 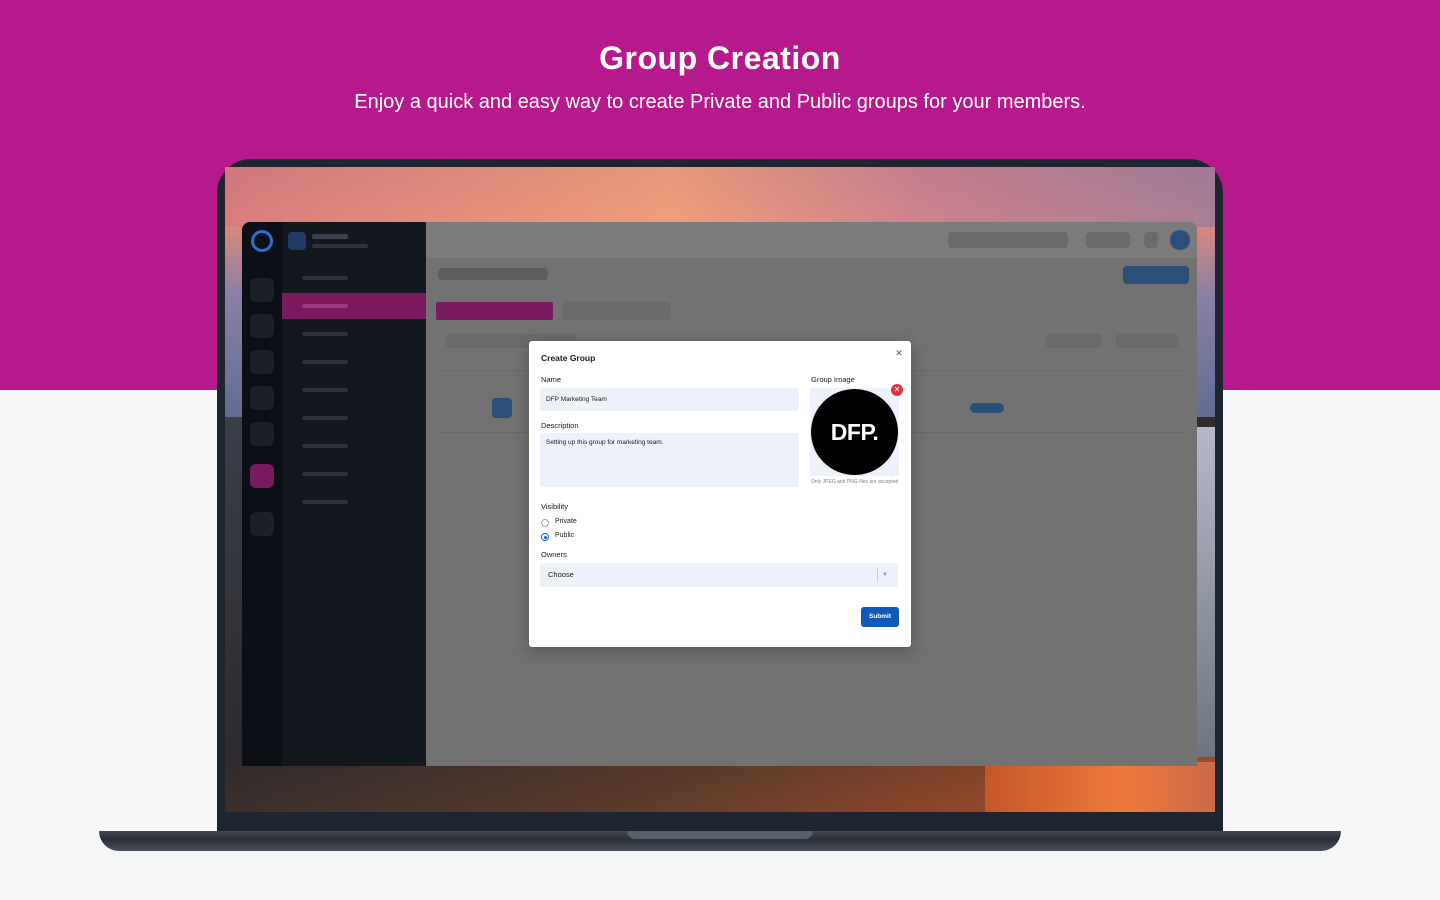 What do you see at coordinates (262, 476) in the screenshot?
I see `rail-admin-icon` at bounding box center [262, 476].